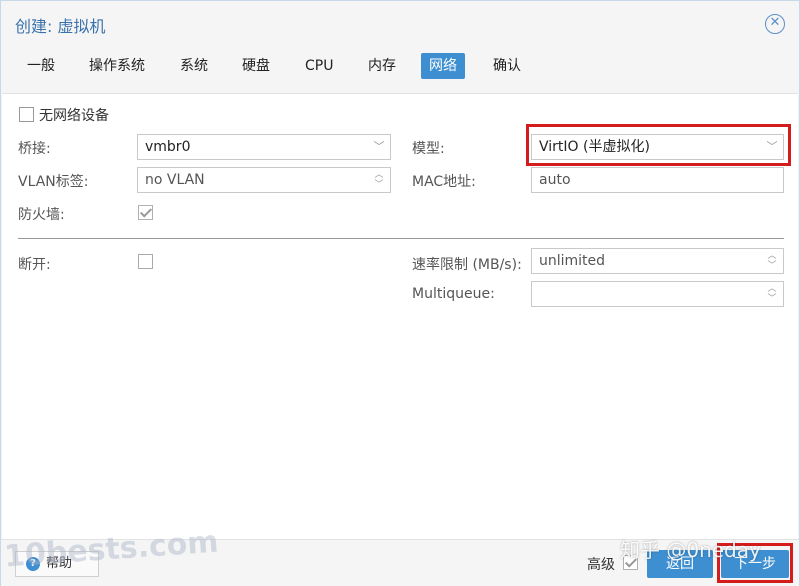 Image resolution: width=800 pixels, height=586 pixels. I want to click on back-button: 返回, so click(680, 564).